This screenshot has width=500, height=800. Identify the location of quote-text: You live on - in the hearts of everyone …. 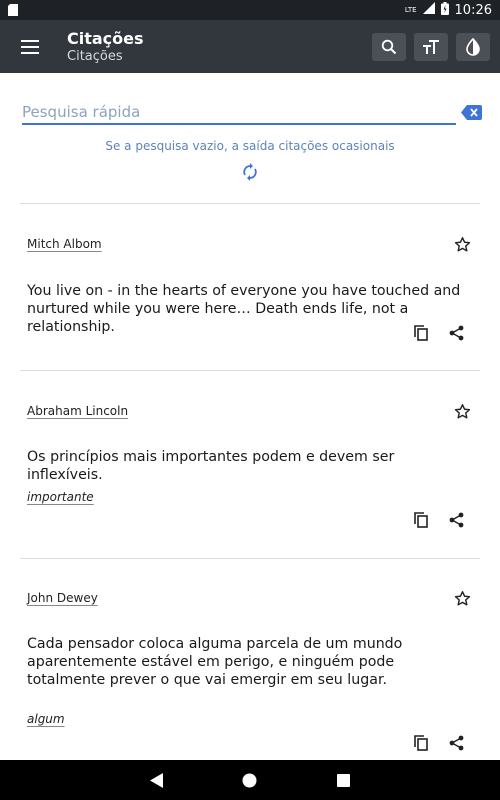
(244, 309).